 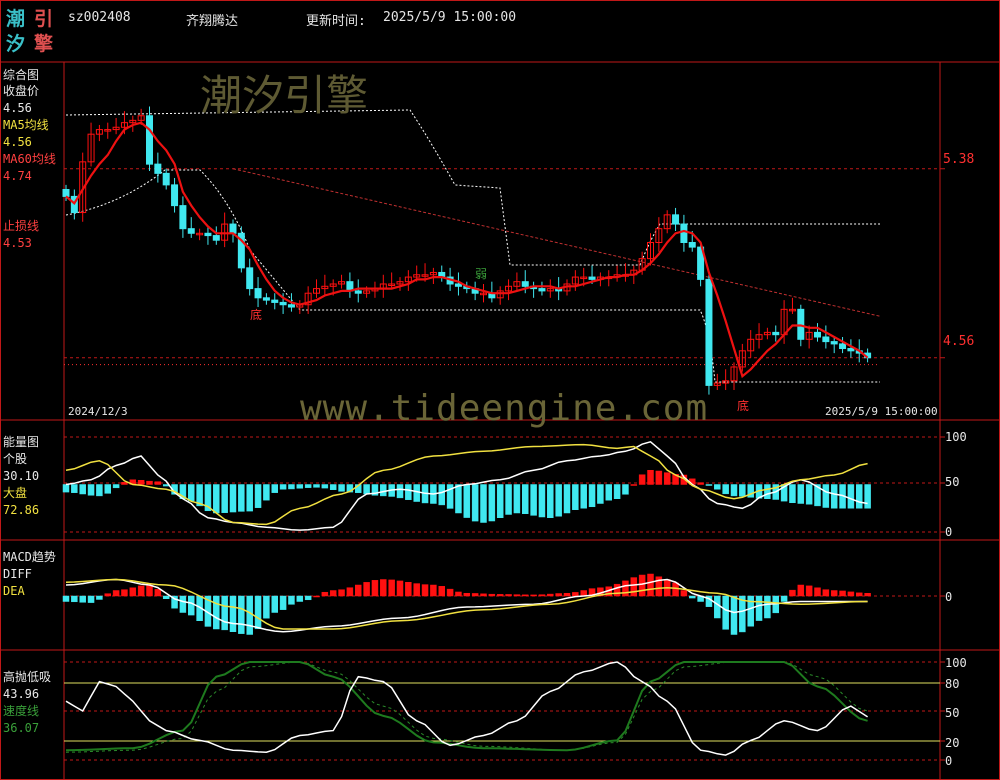 What do you see at coordinates (959, 341) in the screenshot?
I see `price-axis-low: 4.56` at bounding box center [959, 341].